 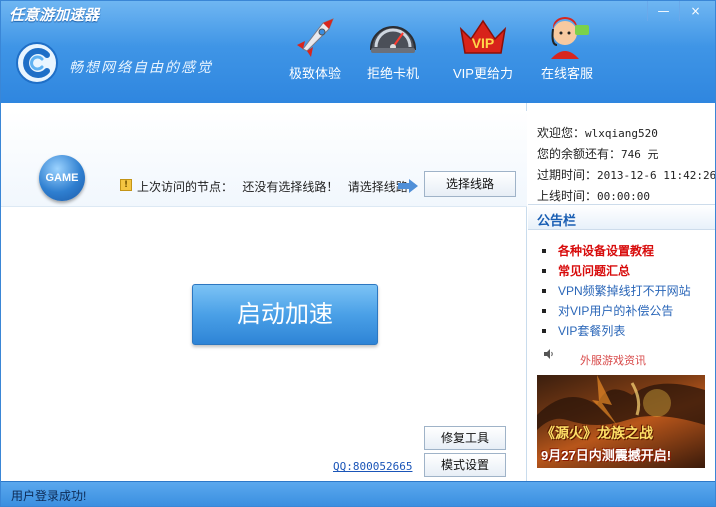 What do you see at coordinates (290, 187) in the screenshot?
I see `last-node-value: 还没有选择线路！` at bounding box center [290, 187].